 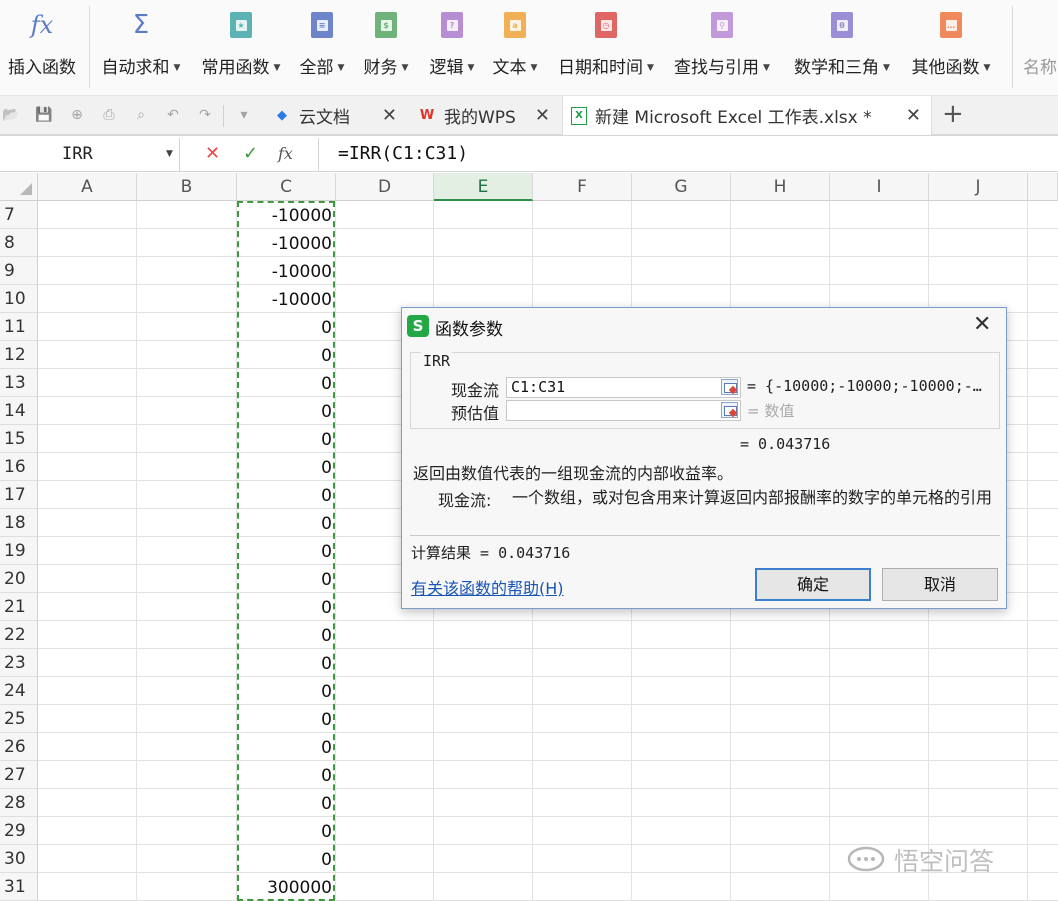 I want to click on ribbon-button-8: ⚲ 查找与引用 ▼, so click(x=722, y=47).